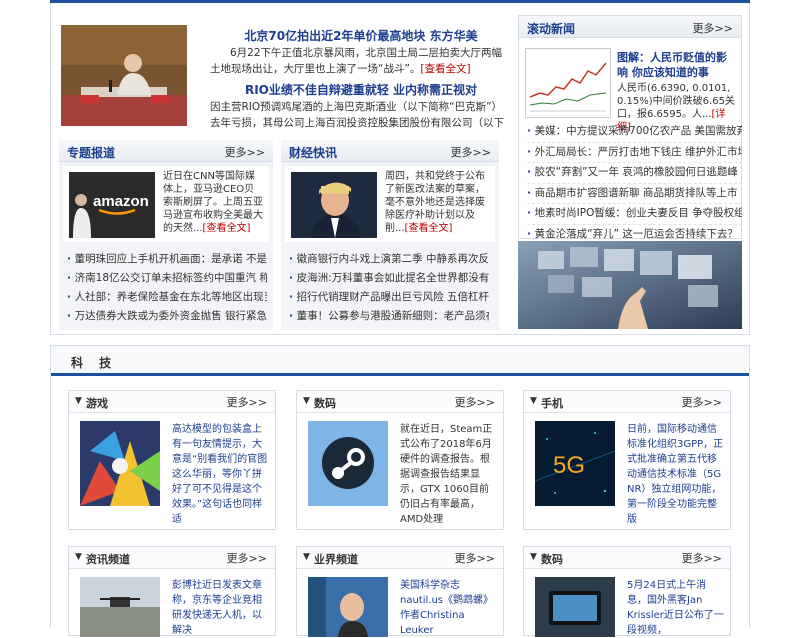 The height and width of the screenshot is (638, 800). Describe the element at coordinates (91, 153) in the screenshot. I see `zhuanti-title: 专题报道` at that location.